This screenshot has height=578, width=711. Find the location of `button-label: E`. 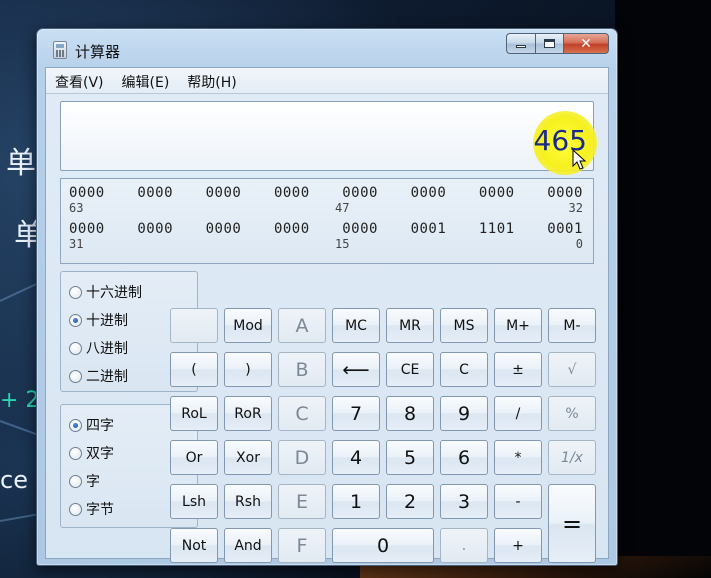

button-label: E is located at coordinates (301, 501).